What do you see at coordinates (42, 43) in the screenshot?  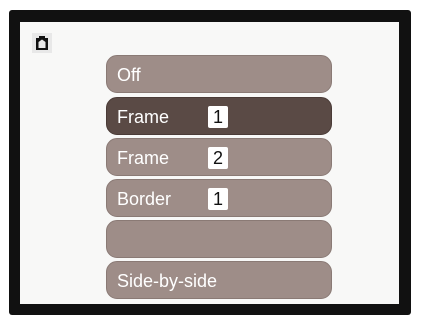 I see `camera-mode-icon` at bounding box center [42, 43].